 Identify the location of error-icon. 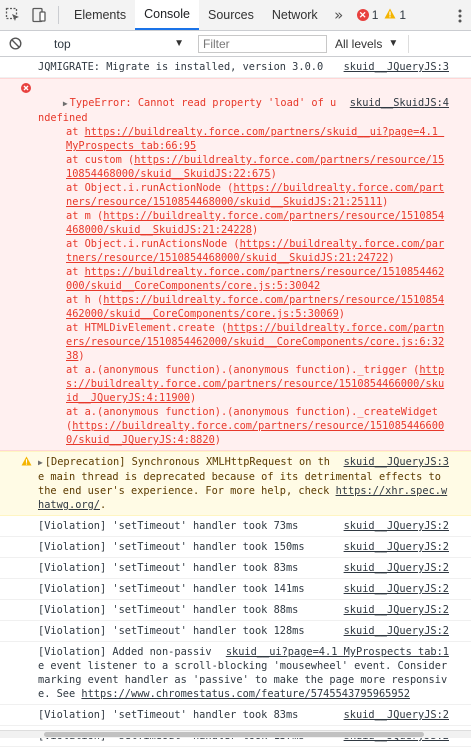
(26, 90).